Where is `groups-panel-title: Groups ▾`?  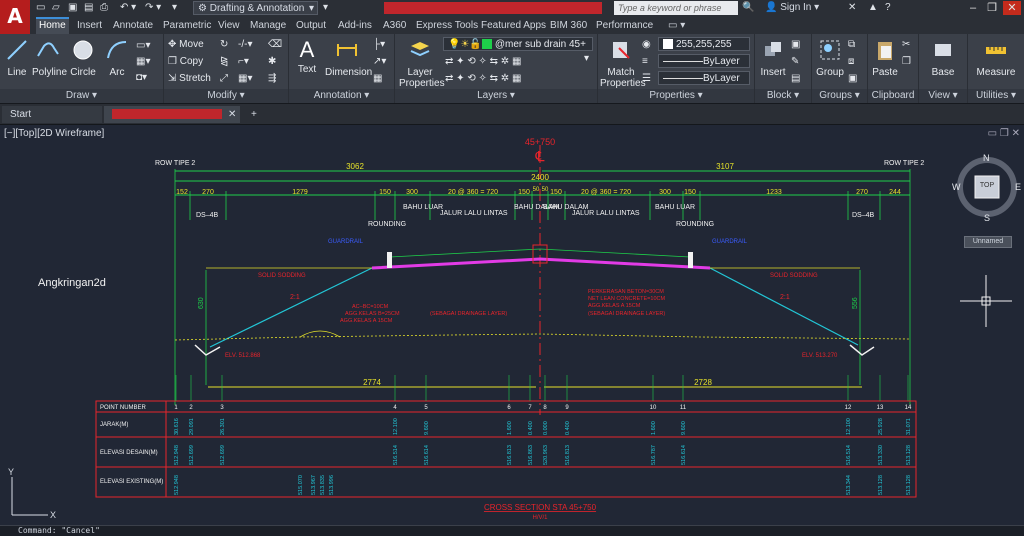
groups-panel-title: Groups ▾ is located at coordinates (839, 96).